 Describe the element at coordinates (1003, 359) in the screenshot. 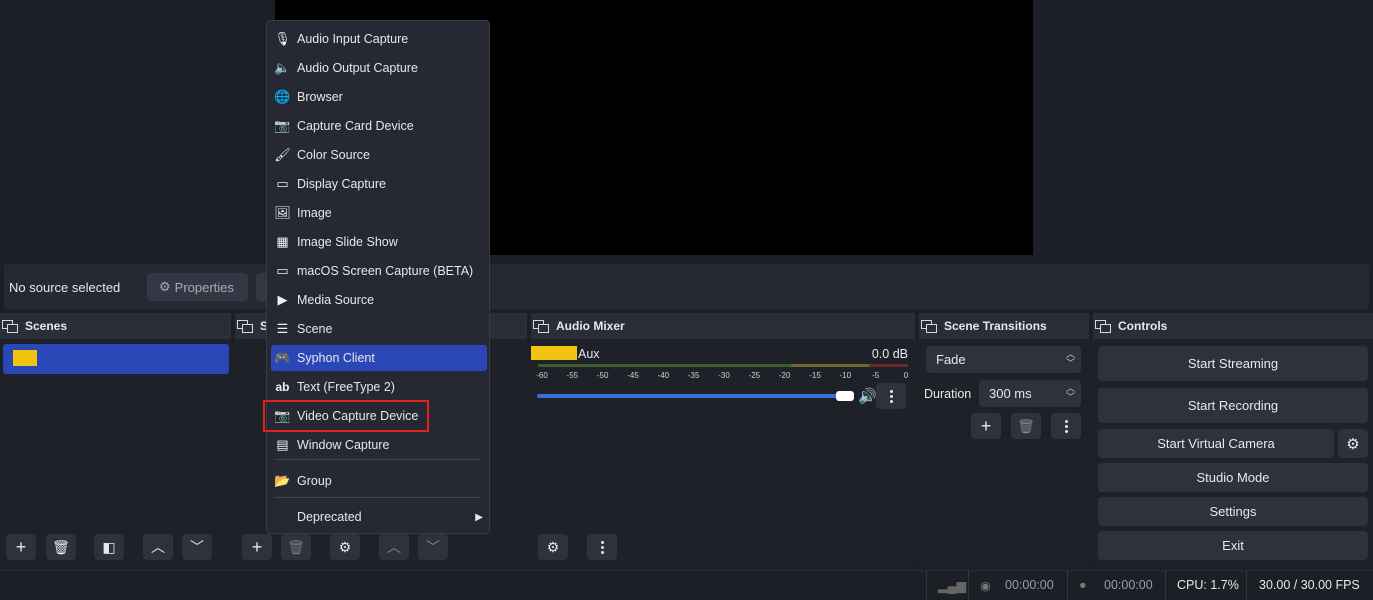

I see `transition-select: Fade ︿ ﹀` at that location.